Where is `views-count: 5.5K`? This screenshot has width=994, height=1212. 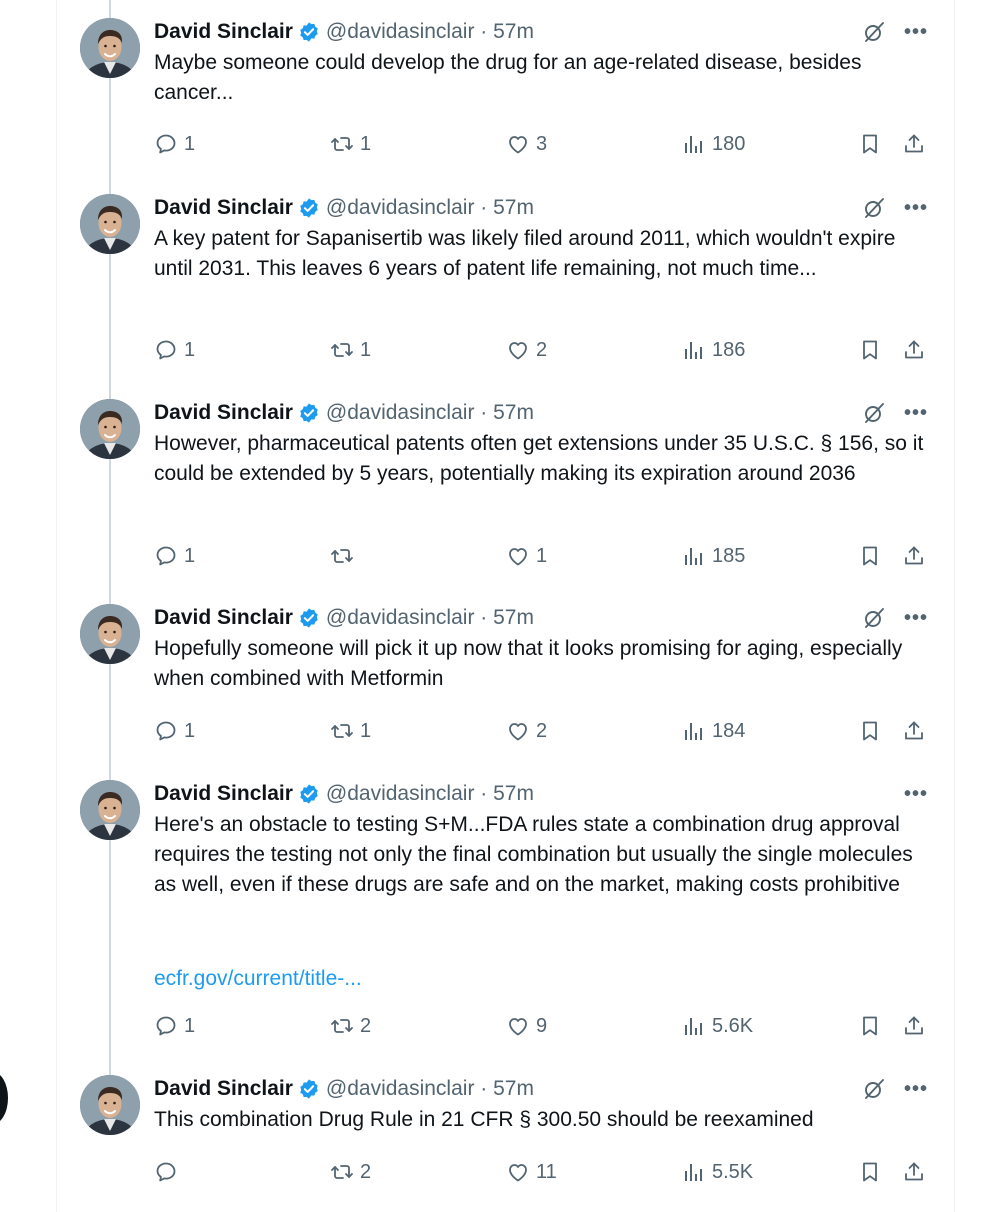 views-count: 5.5K is located at coordinates (733, 1171).